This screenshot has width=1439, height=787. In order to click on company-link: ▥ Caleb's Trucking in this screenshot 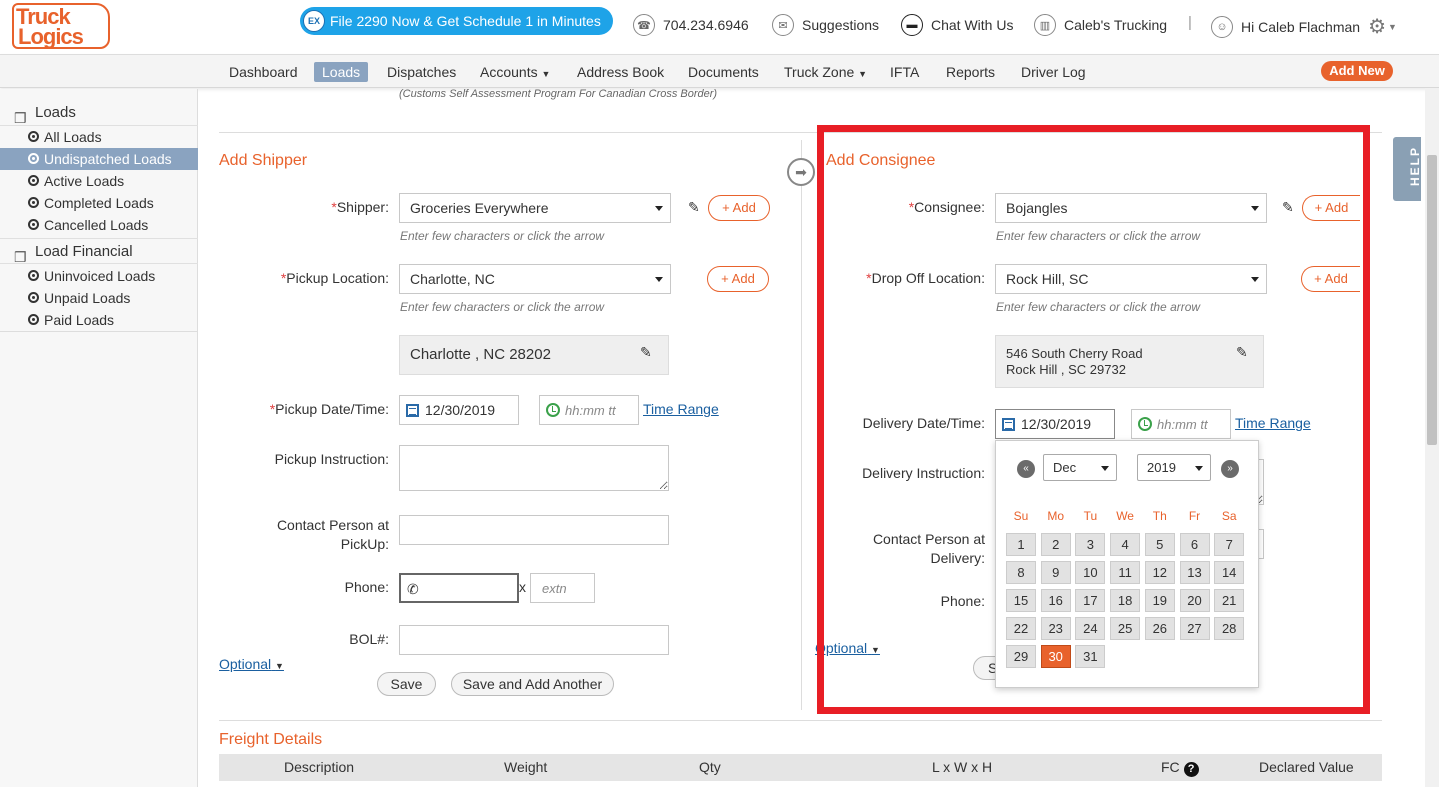, I will do `click(1100, 25)`.